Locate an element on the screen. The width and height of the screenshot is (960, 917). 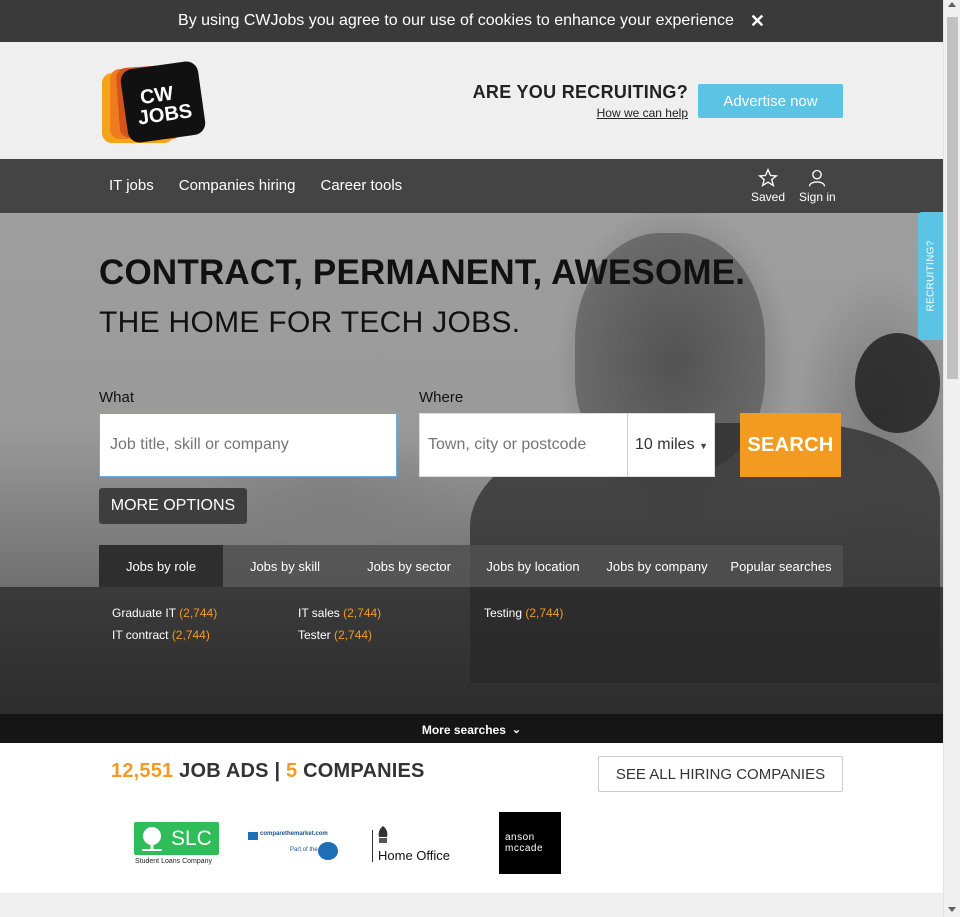
tab-popular-searches: Popular searches is located at coordinates (781, 566).